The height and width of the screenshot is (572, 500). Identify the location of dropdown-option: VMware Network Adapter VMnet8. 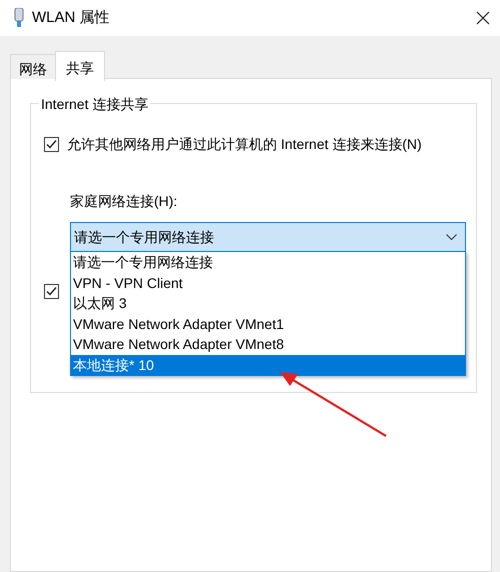
(268, 344).